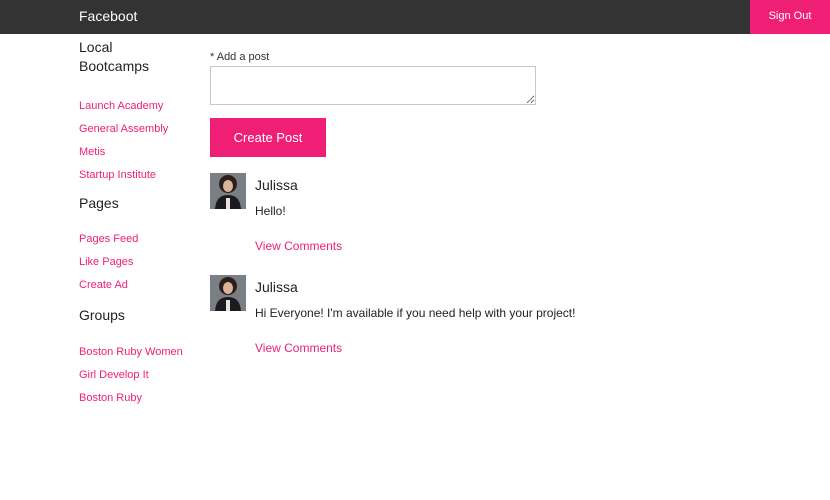 The image size is (830, 500). What do you see at coordinates (117, 175) in the screenshot?
I see `sidebar-link-startup-institute: Startup Institute` at bounding box center [117, 175].